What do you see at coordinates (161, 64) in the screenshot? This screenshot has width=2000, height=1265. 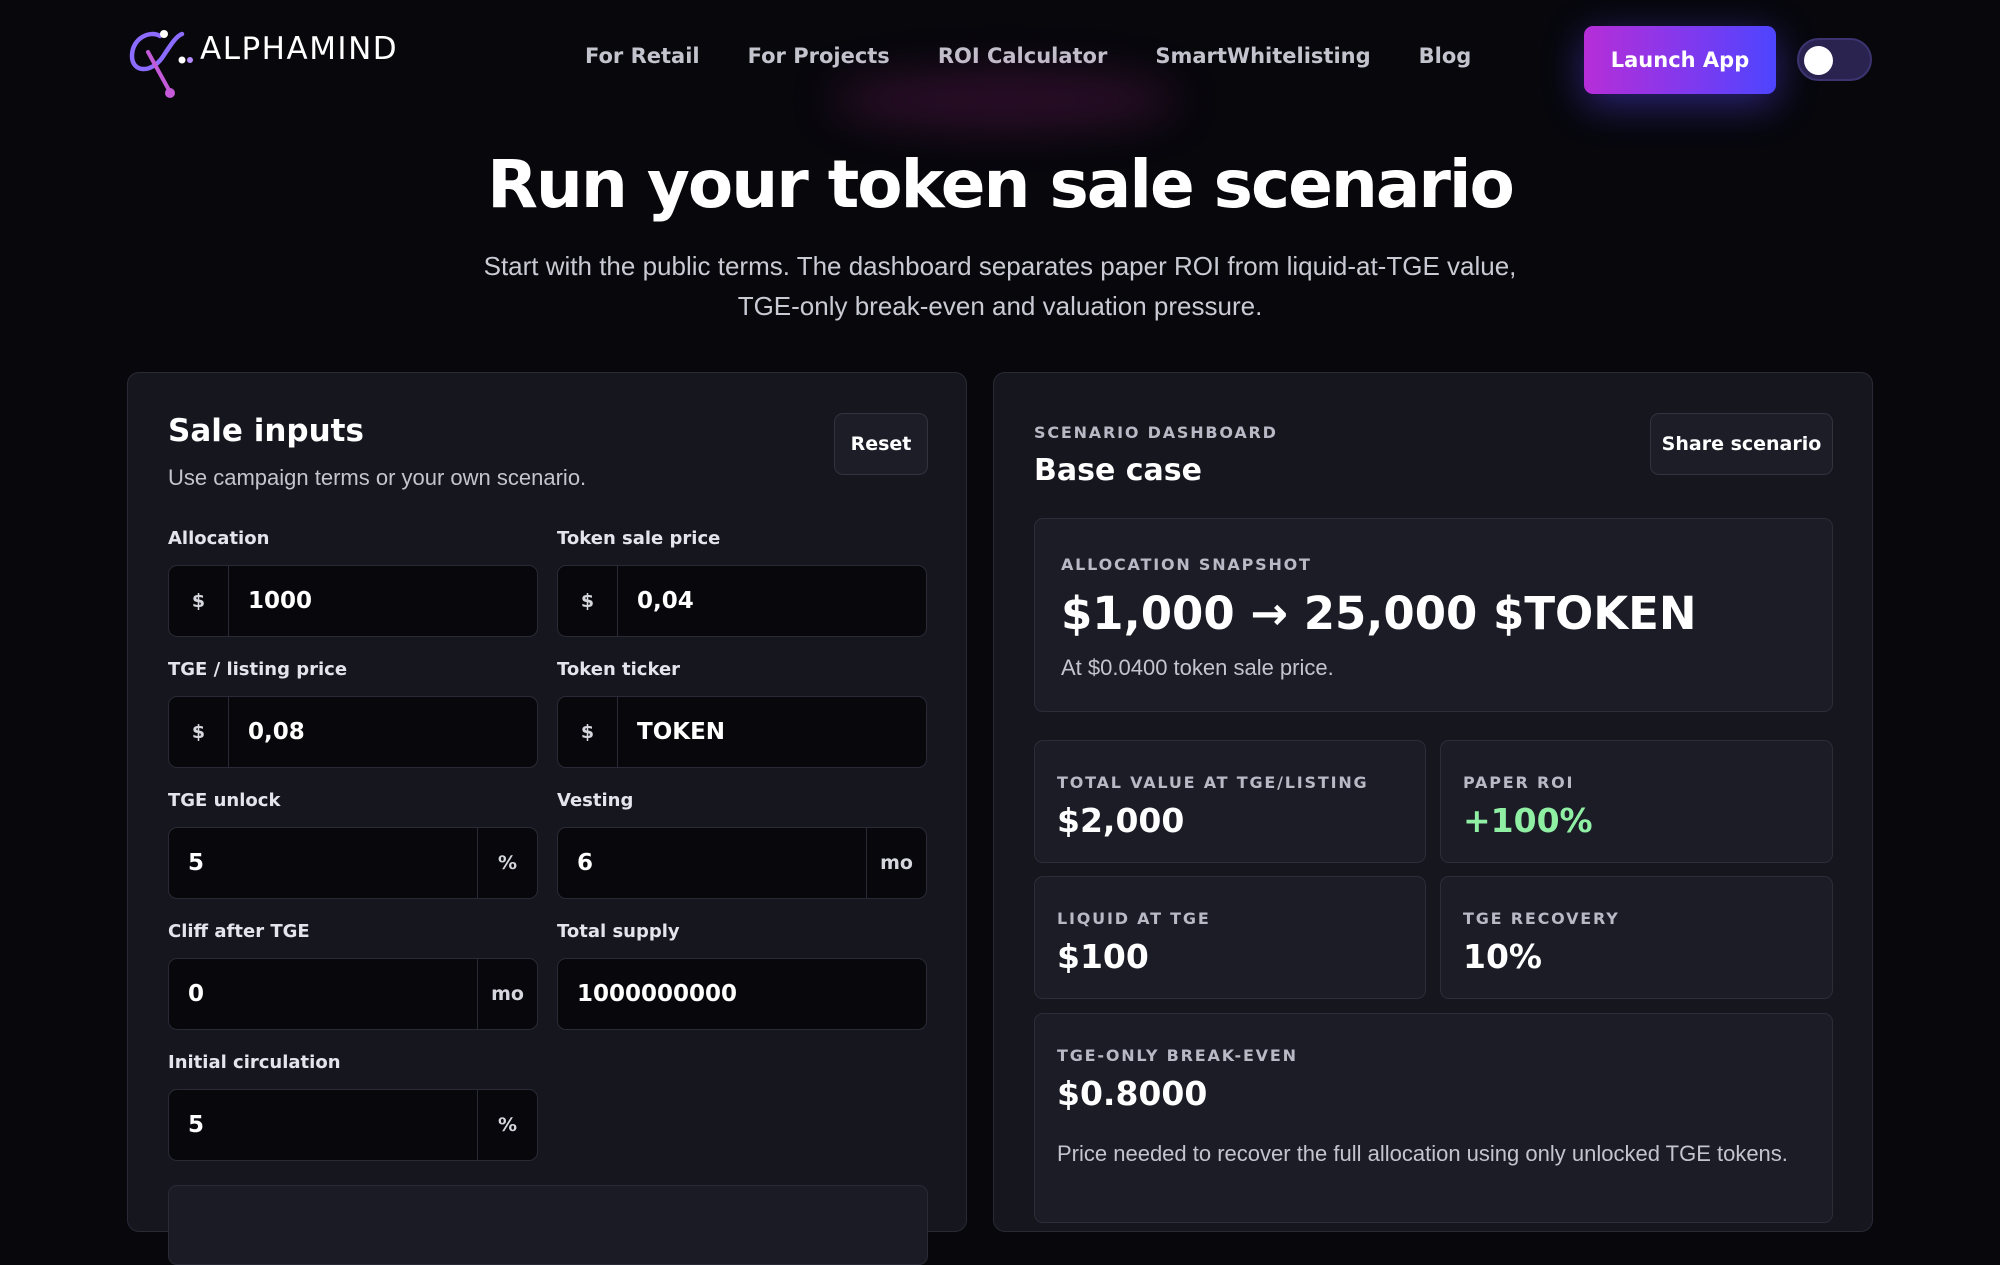 I see `alphamind-logo-icon` at bounding box center [161, 64].